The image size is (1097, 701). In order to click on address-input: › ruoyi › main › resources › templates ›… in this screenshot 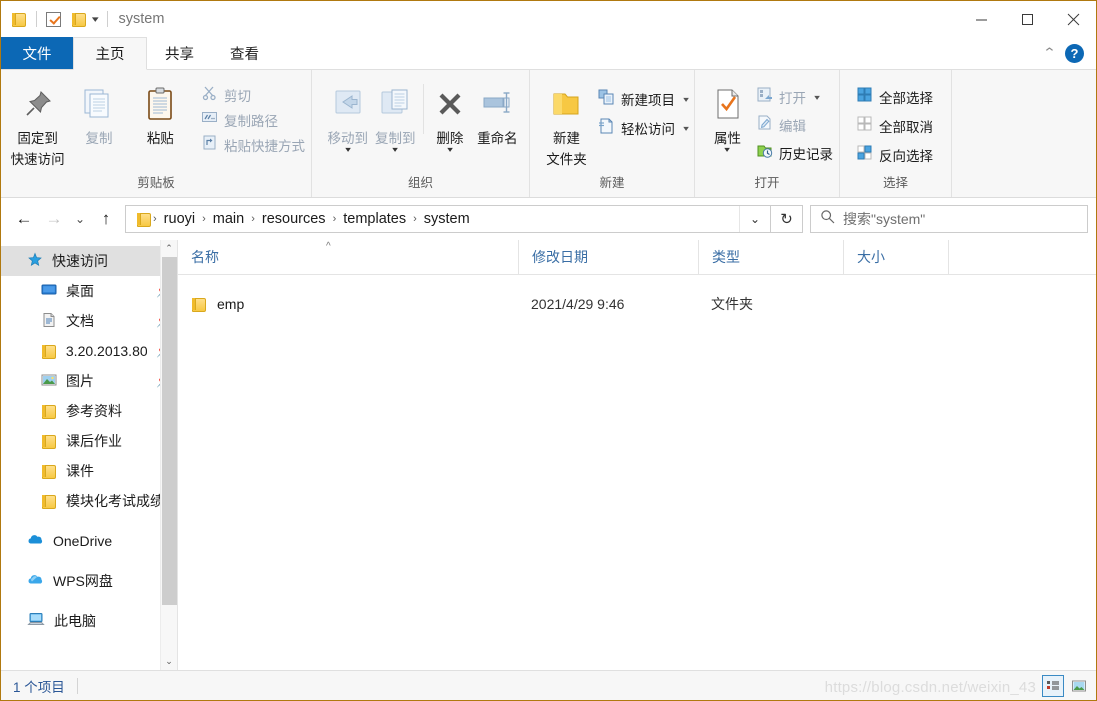, I will do `click(448, 219)`.